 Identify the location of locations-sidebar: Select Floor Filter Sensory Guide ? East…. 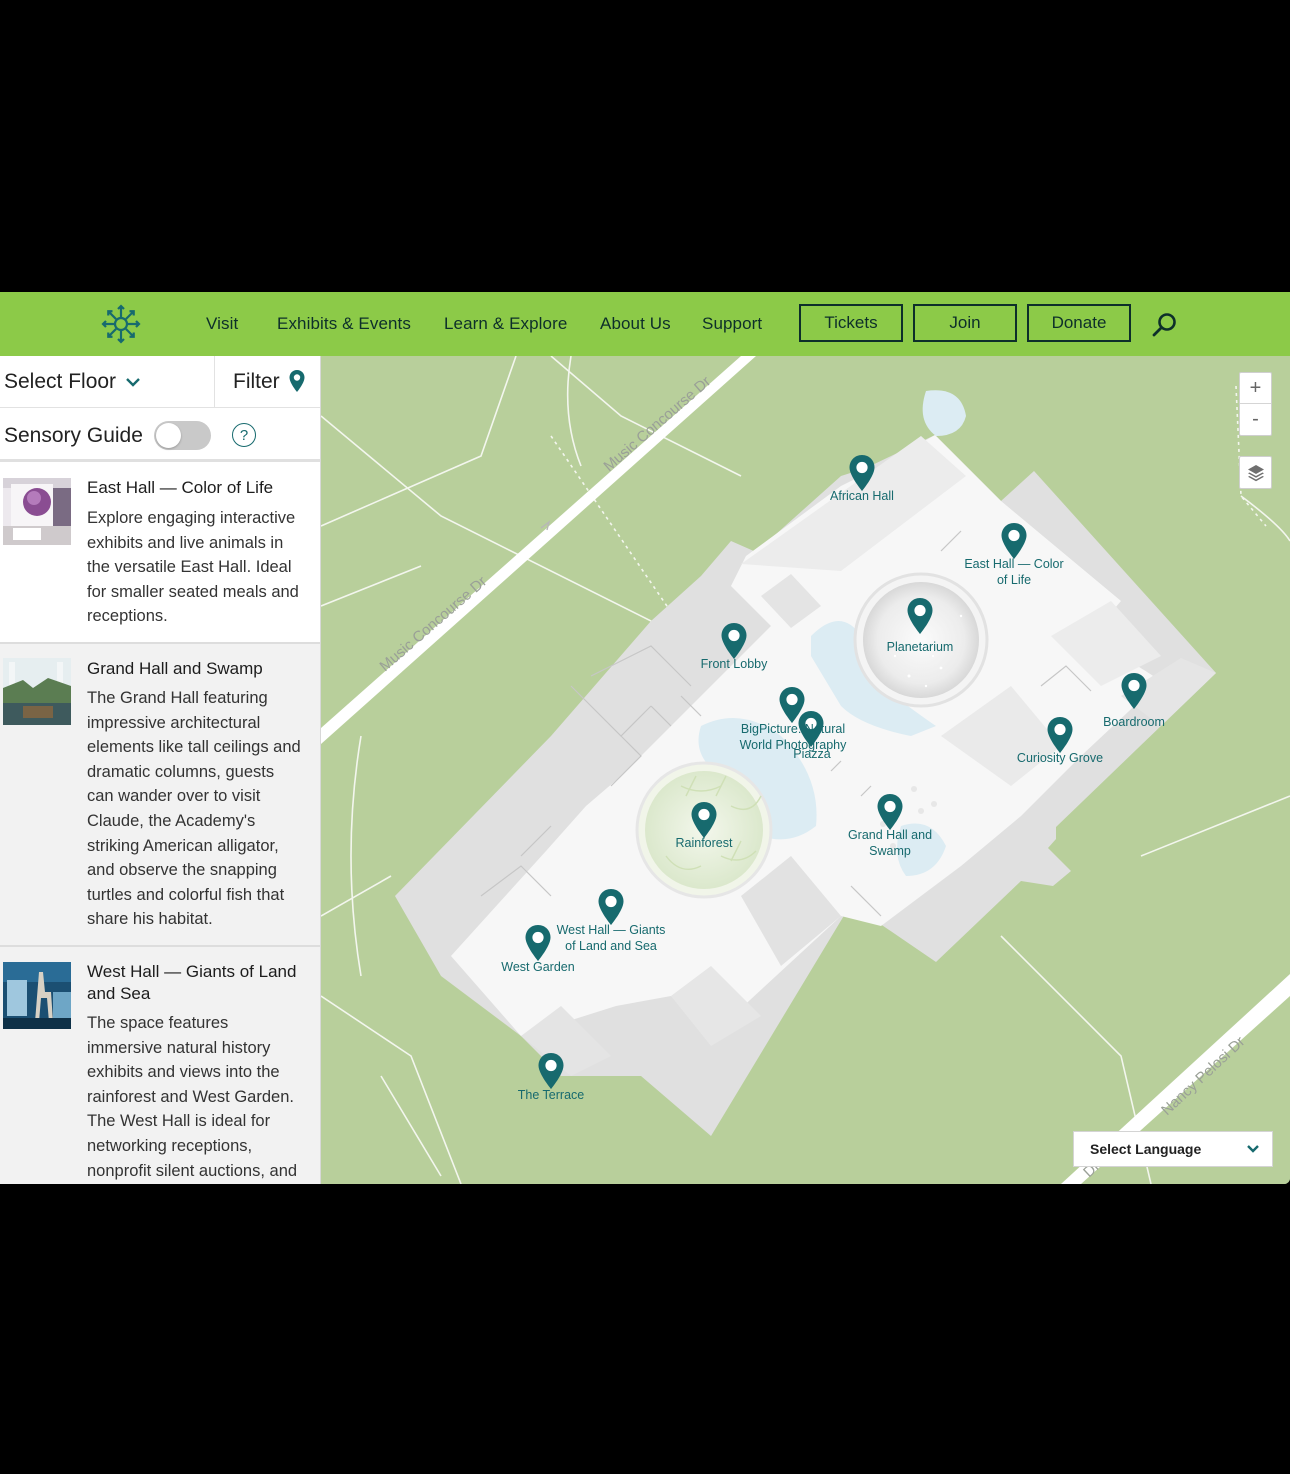
(160, 770).